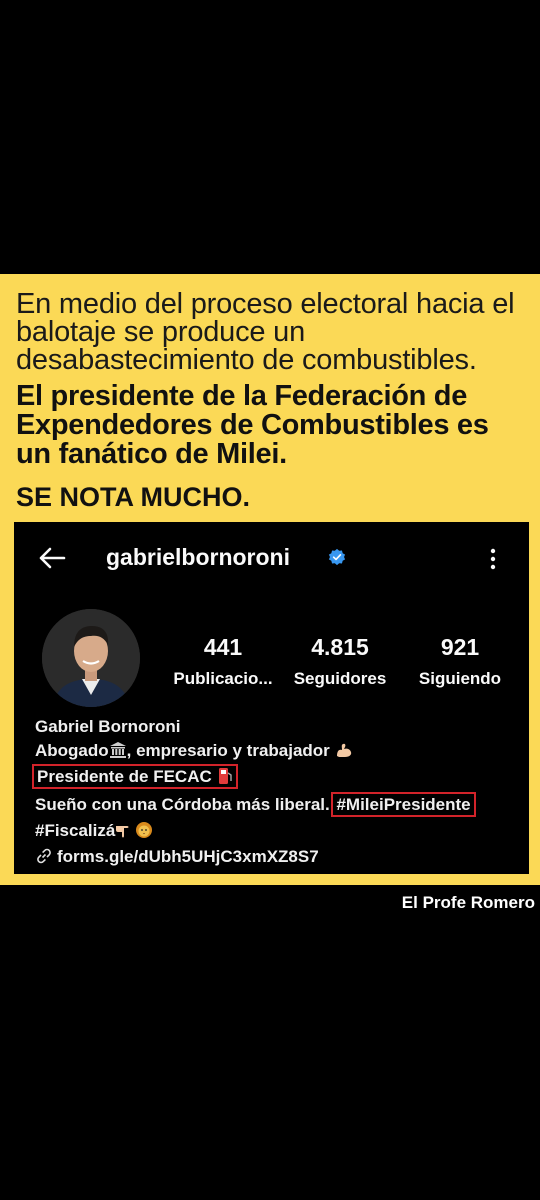 The image size is (540, 1200). Describe the element at coordinates (468, 902) in the screenshot. I see `author-credit: El Profe Romero` at that location.